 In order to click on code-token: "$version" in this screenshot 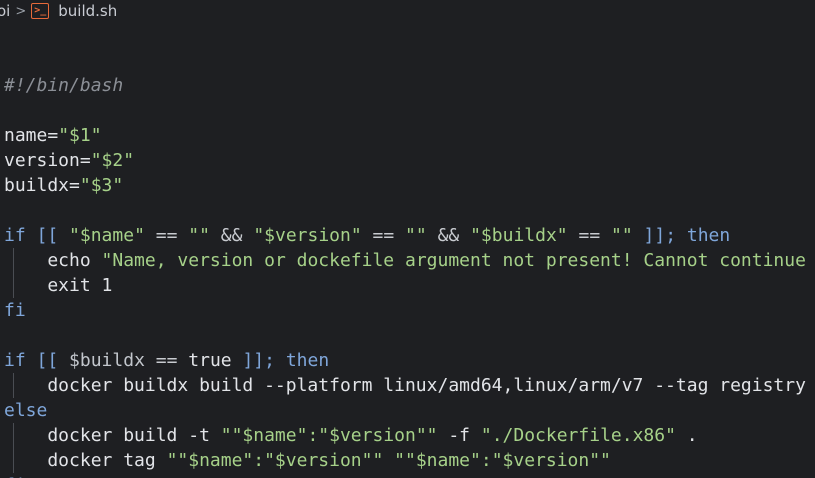, I will do `click(307, 235)`.